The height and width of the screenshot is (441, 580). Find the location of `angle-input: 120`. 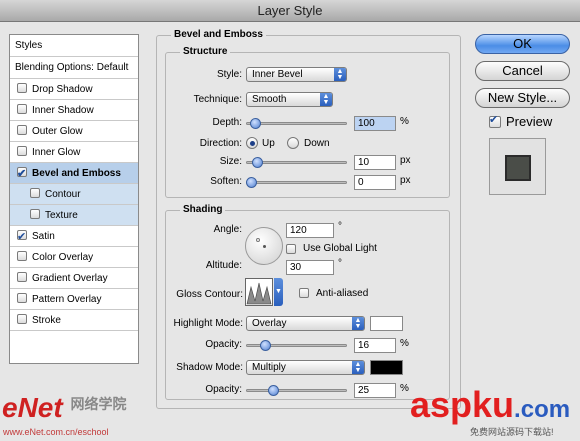

angle-input: 120 is located at coordinates (310, 230).